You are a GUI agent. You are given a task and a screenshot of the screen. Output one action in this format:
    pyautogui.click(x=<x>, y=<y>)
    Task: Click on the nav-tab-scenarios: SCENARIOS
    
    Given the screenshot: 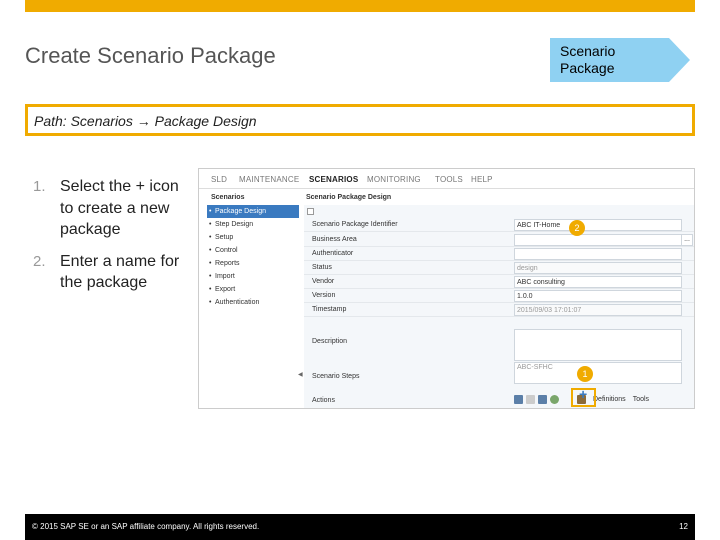 What is the action you would take?
    pyautogui.click(x=333, y=179)
    